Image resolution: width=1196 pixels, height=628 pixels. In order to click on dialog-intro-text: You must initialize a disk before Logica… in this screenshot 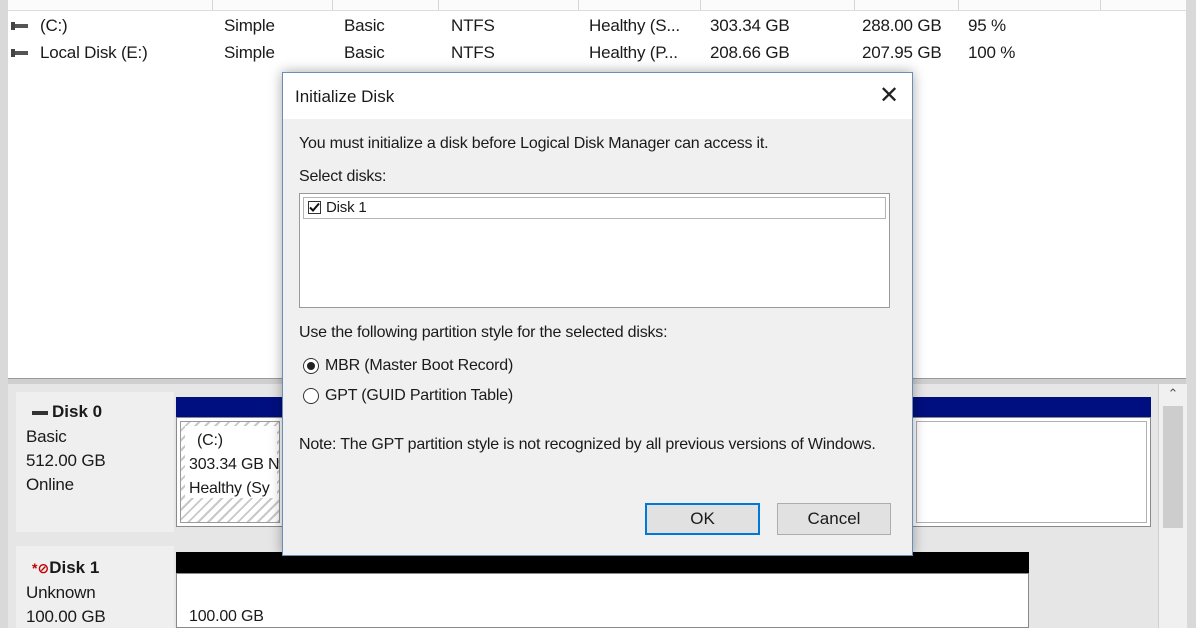, I will do `click(534, 143)`.